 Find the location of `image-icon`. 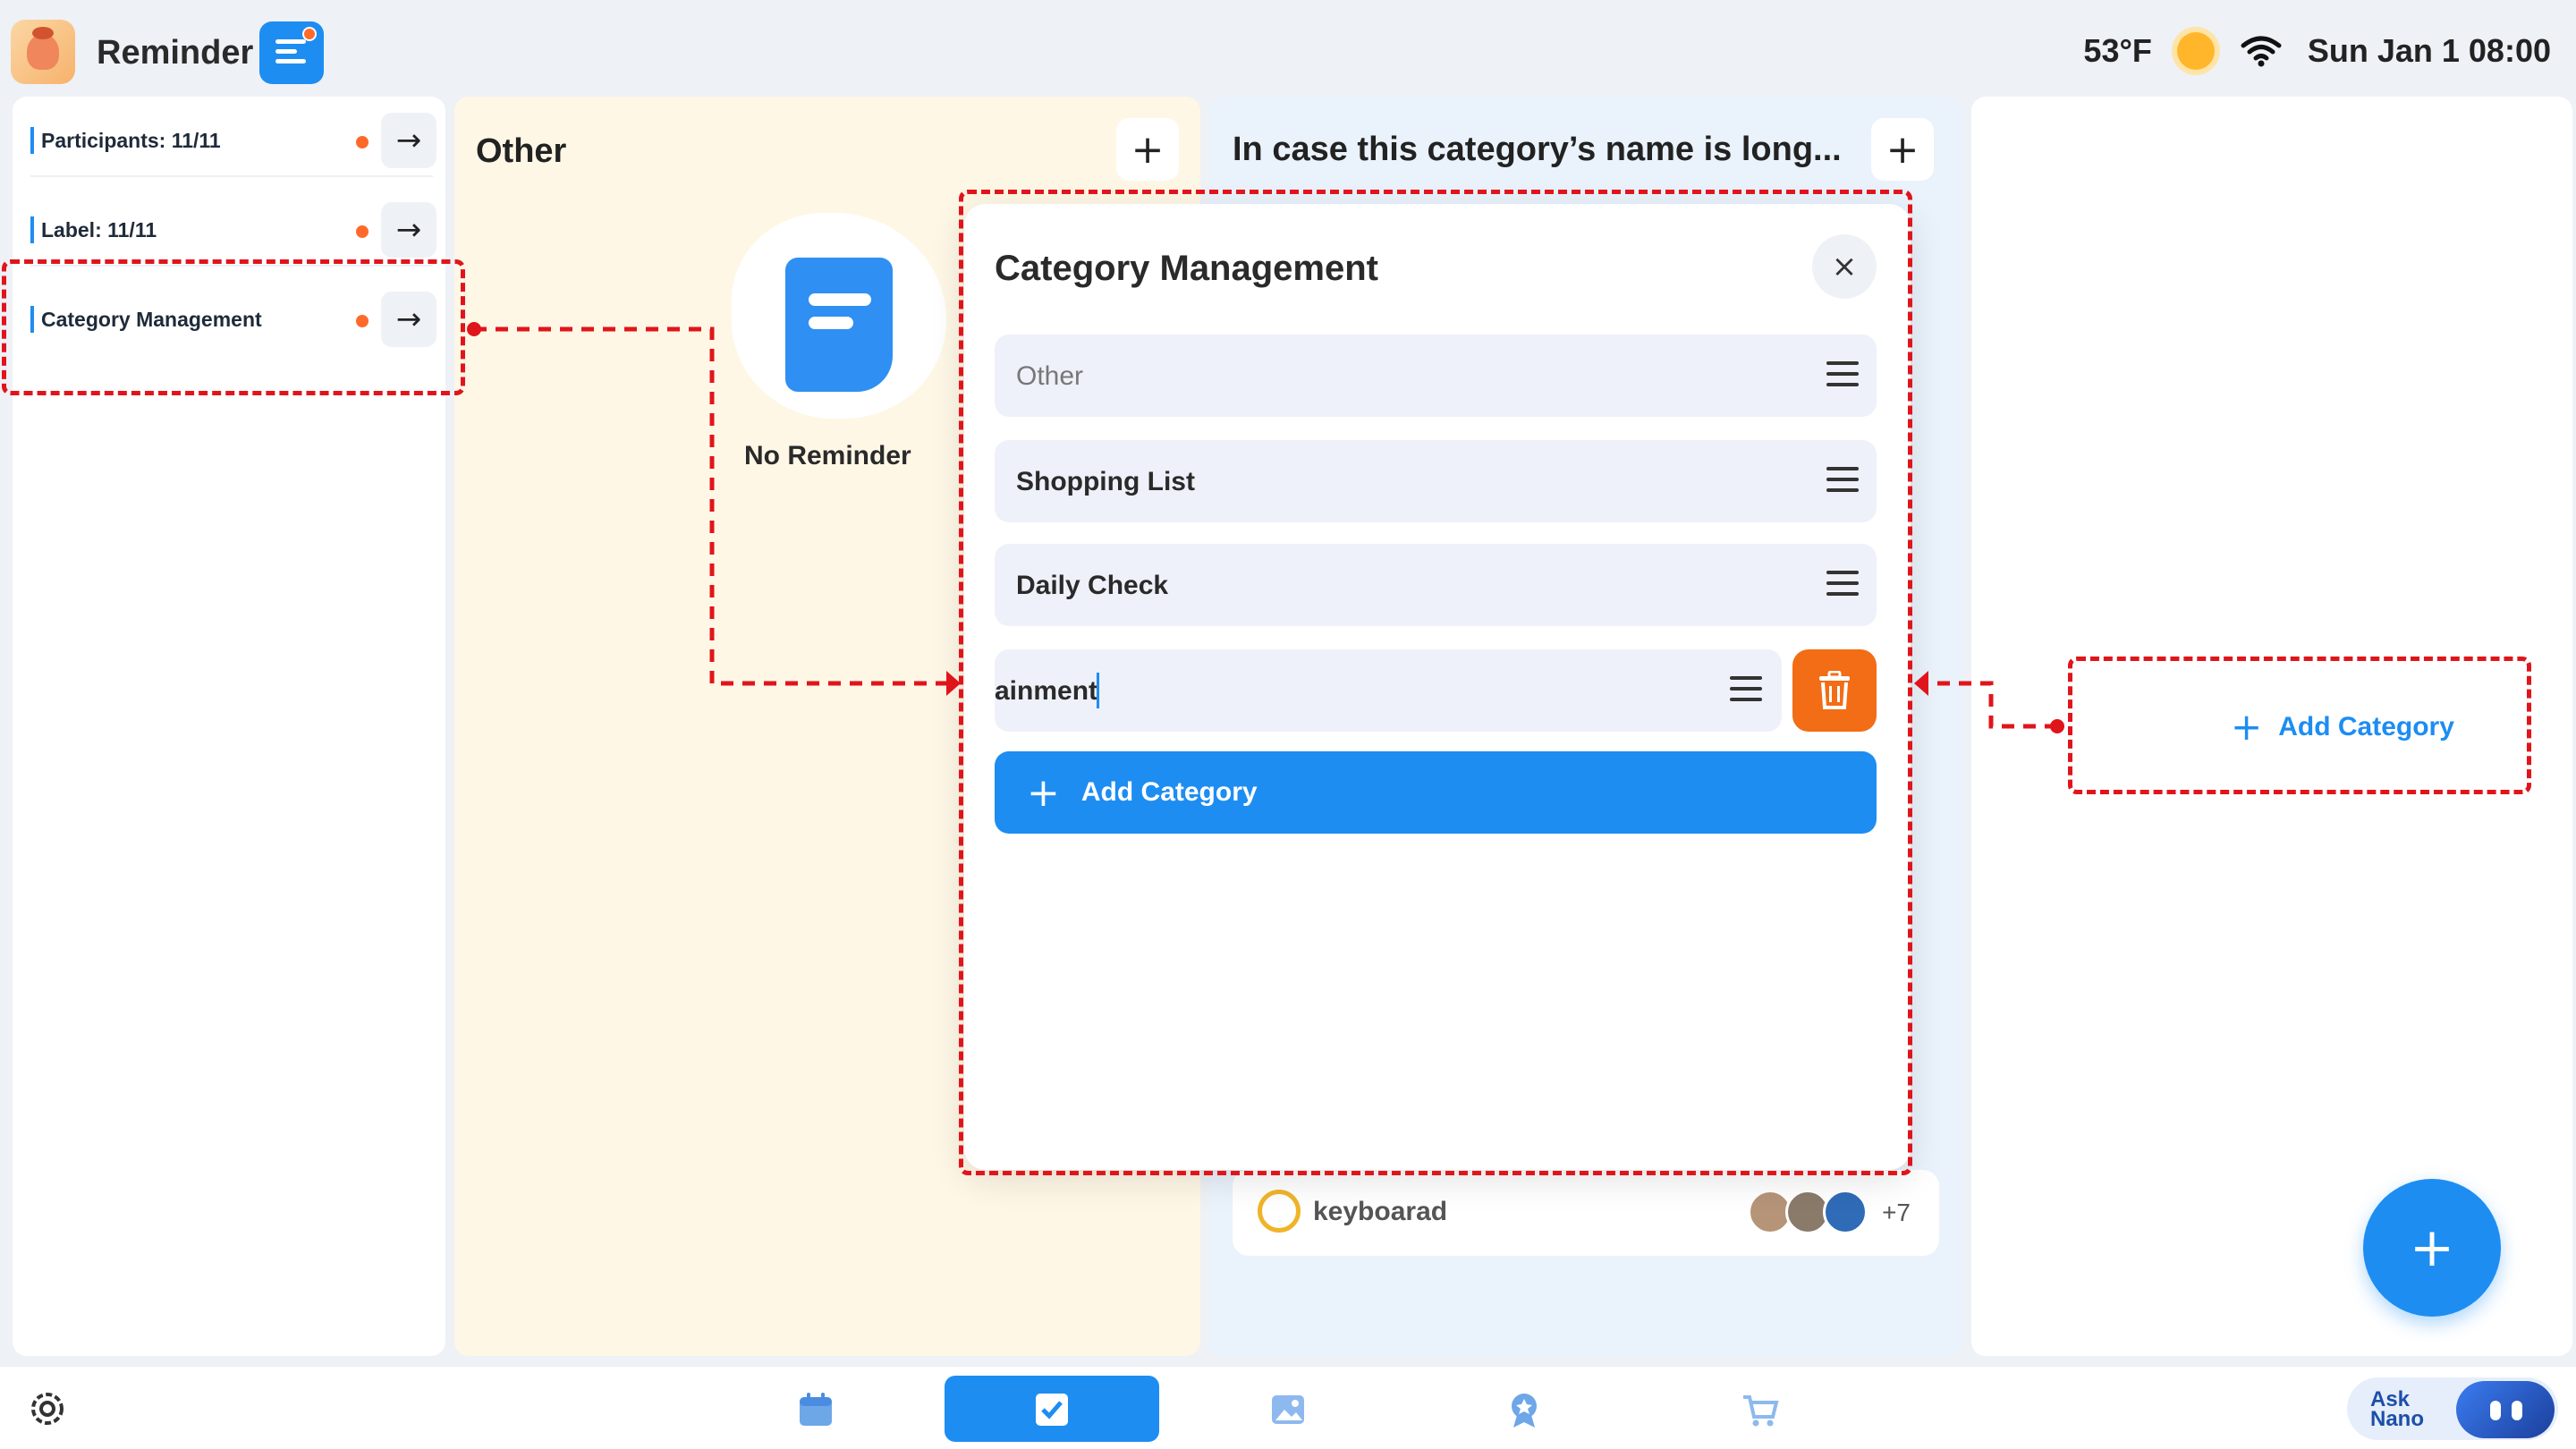

image-icon is located at coordinates (1288, 1410).